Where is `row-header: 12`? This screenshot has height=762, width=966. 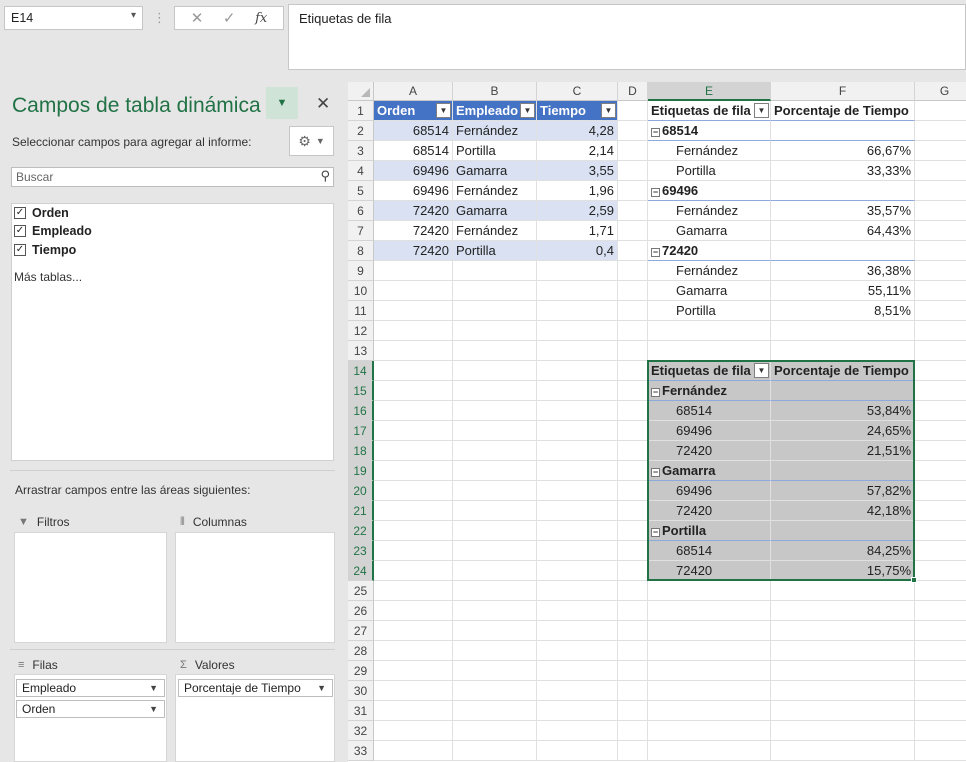
row-header: 12 is located at coordinates (361, 331).